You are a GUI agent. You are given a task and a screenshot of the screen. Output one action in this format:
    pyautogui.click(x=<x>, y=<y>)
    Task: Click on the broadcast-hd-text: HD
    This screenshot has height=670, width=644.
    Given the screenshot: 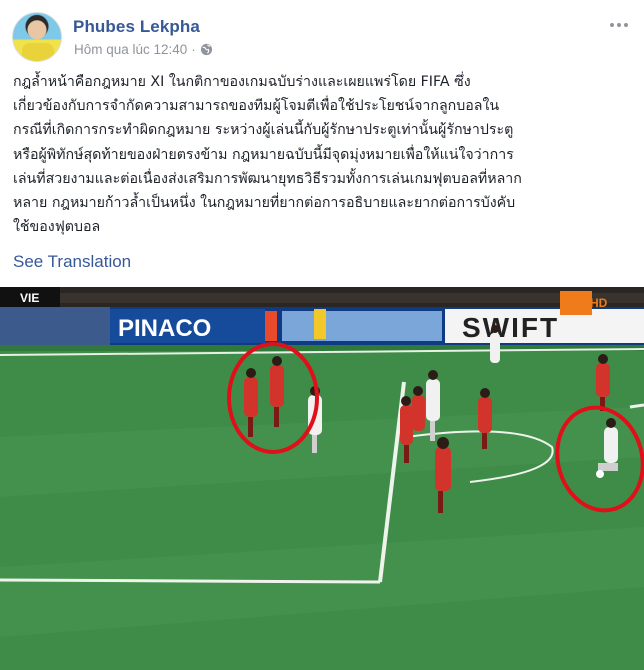 What is the action you would take?
    pyautogui.click(x=599, y=303)
    